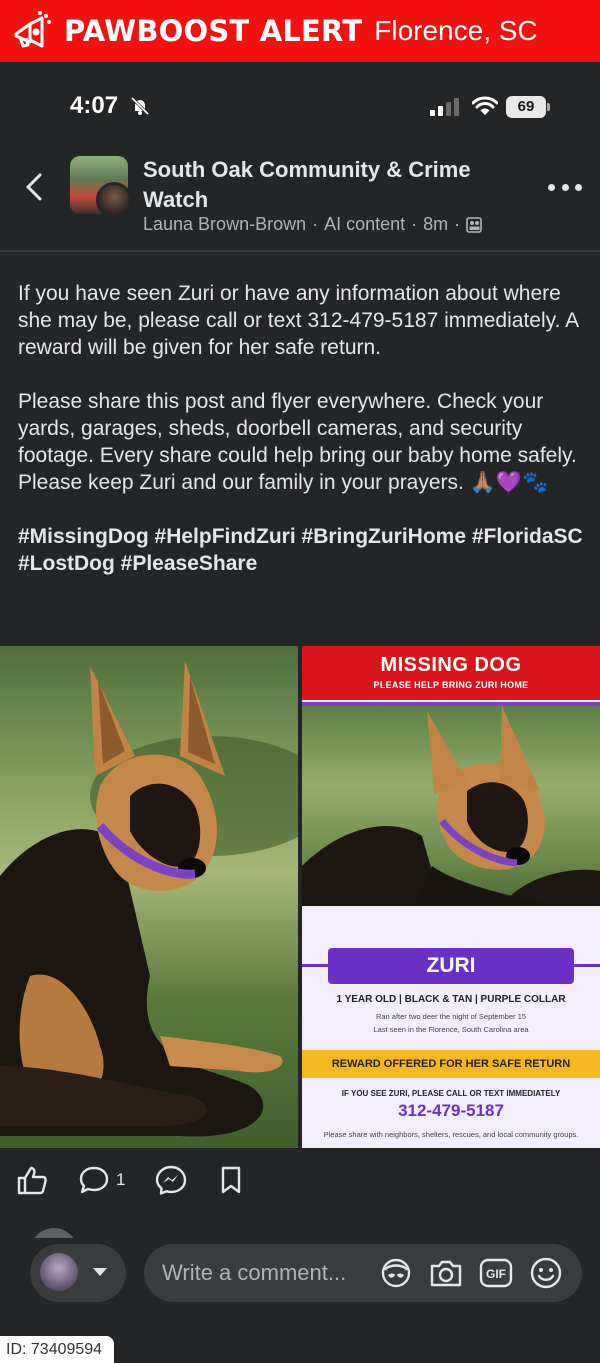 The width and height of the screenshot is (600, 1363). I want to click on like-button, so click(32, 1180).